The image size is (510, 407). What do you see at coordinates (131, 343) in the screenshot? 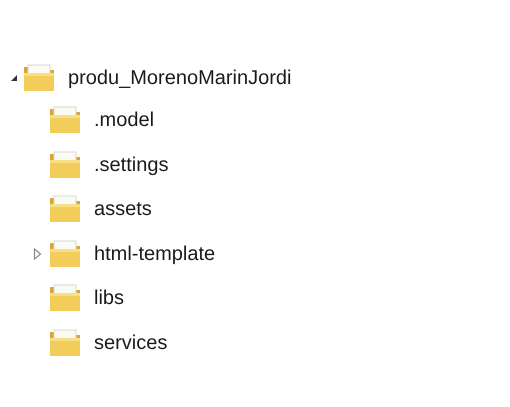
I see `tree-item: services` at bounding box center [131, 343].